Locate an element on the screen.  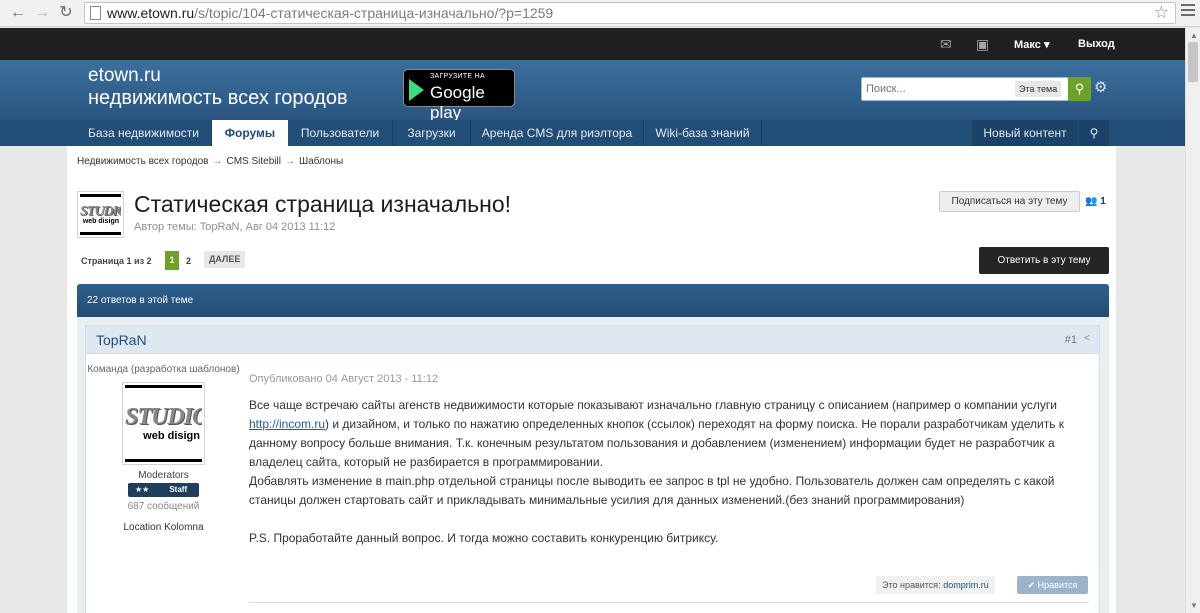
reply-button: Ответить в эту тему is located at coordinates (1044, 260).